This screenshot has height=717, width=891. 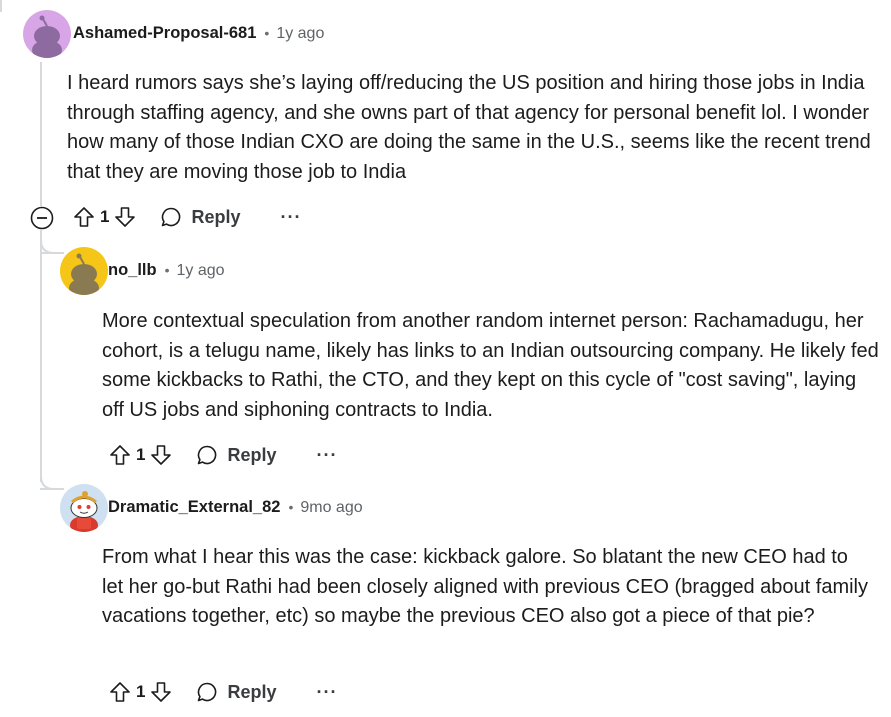 I want to click on author-name: Dramatic_External_82, so click(x=194, y=507).